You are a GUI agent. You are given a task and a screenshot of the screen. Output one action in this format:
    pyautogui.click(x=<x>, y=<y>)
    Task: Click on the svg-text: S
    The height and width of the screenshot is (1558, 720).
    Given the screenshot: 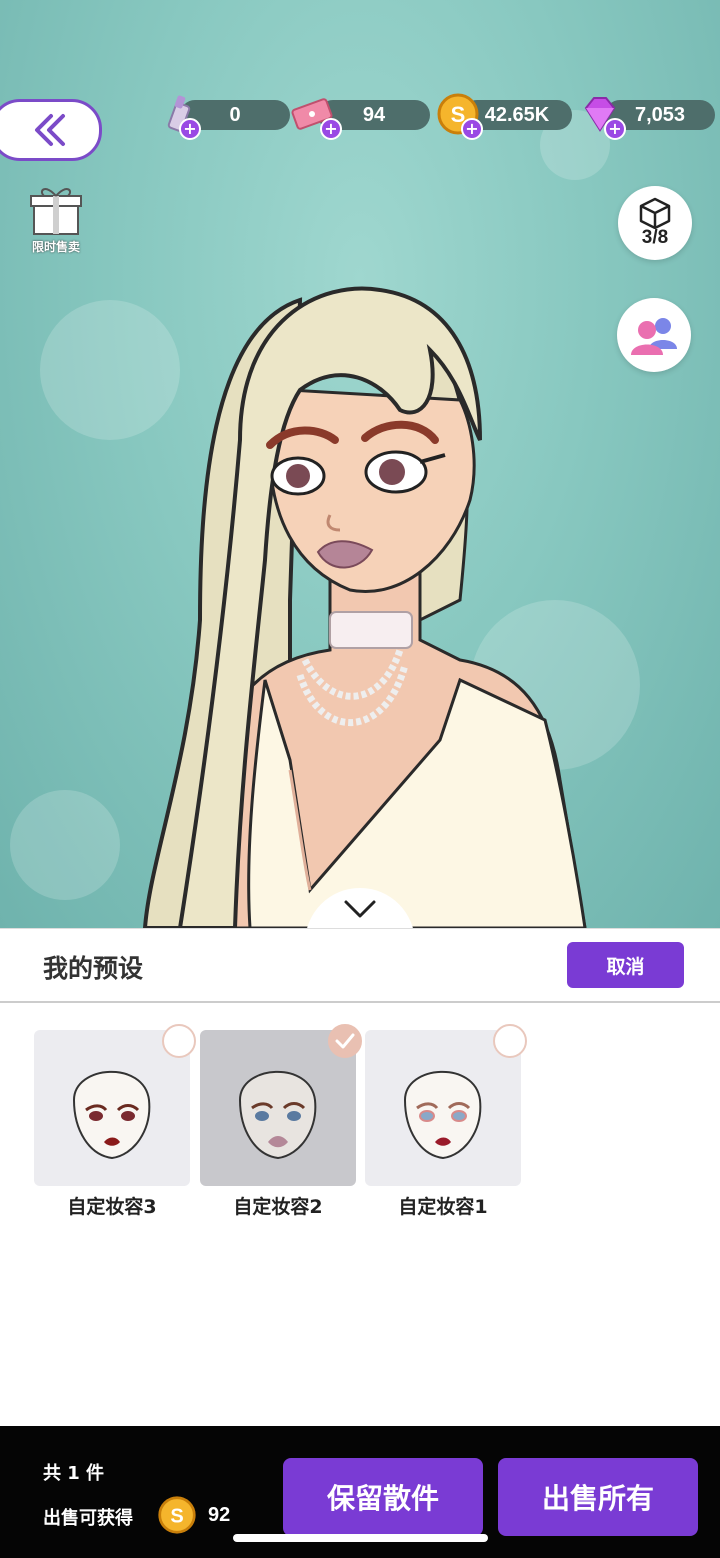 What is the action you would take?
    pyautogui.click(x=176, y=1516)
    